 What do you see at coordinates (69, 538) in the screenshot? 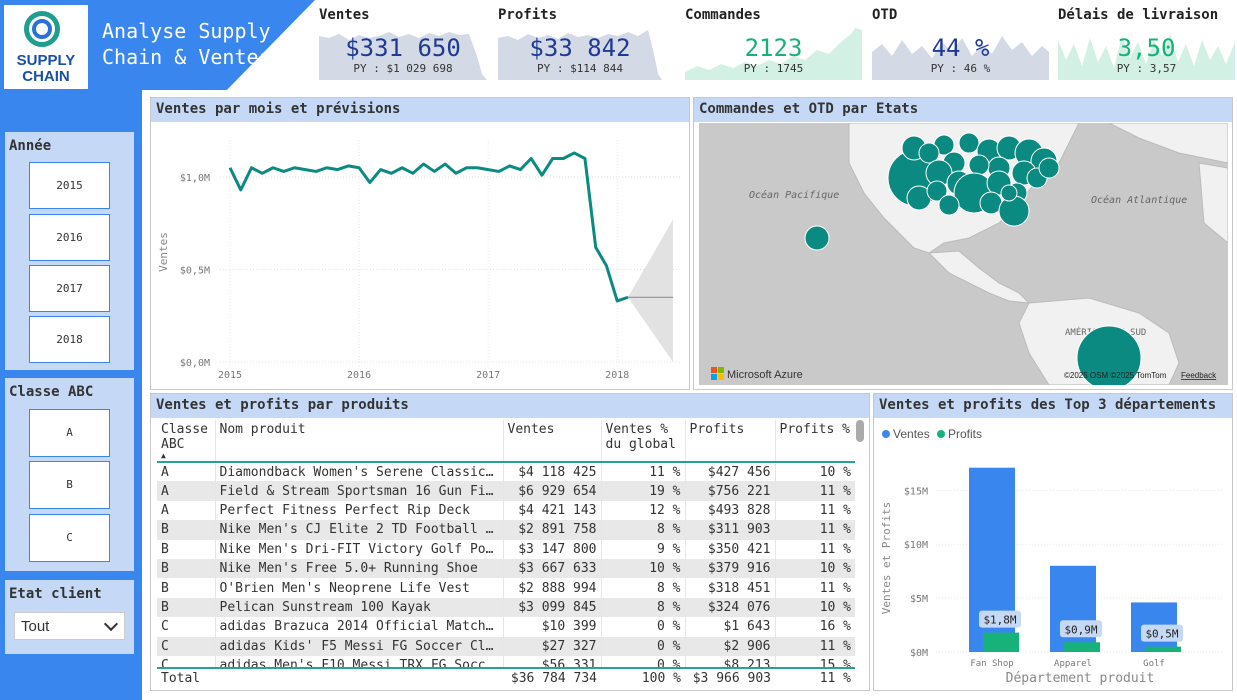
I see `abc-option-c: C` at bounding box center [69, 538].